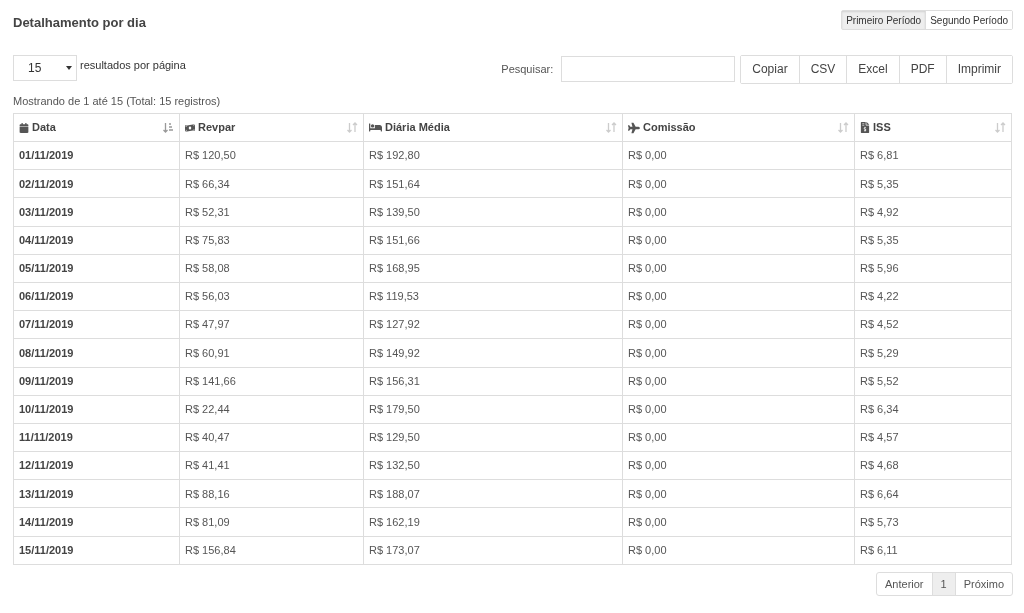 This screenshot has height=613, width=1024. I want to click on bed-icon, so click(375, 127).